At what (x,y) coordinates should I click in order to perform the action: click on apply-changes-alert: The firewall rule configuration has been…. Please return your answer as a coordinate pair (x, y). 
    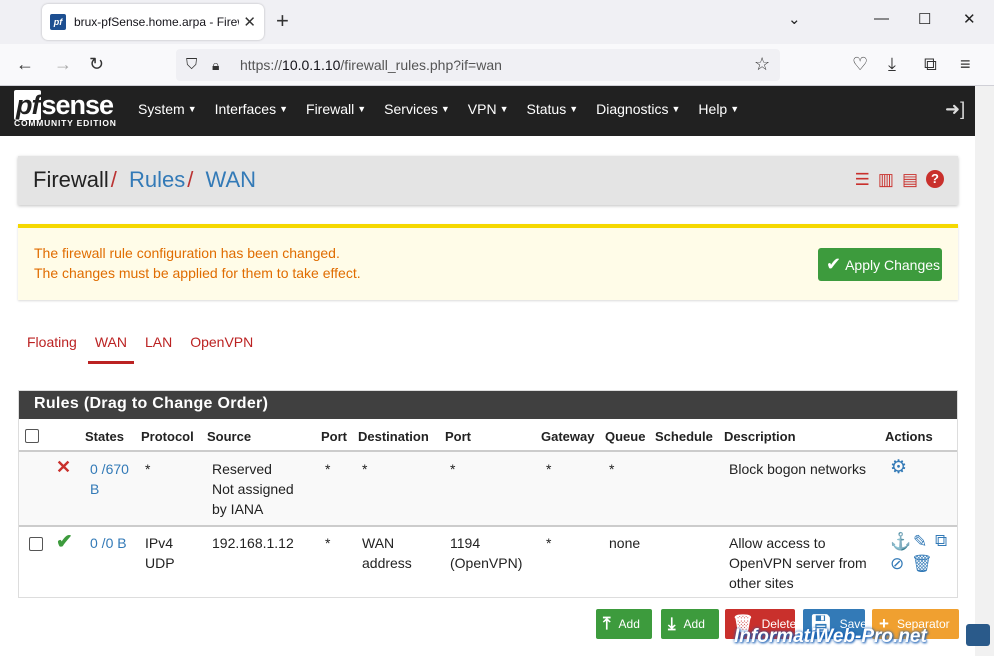
    Looking at the image, I should click on (488, 262).